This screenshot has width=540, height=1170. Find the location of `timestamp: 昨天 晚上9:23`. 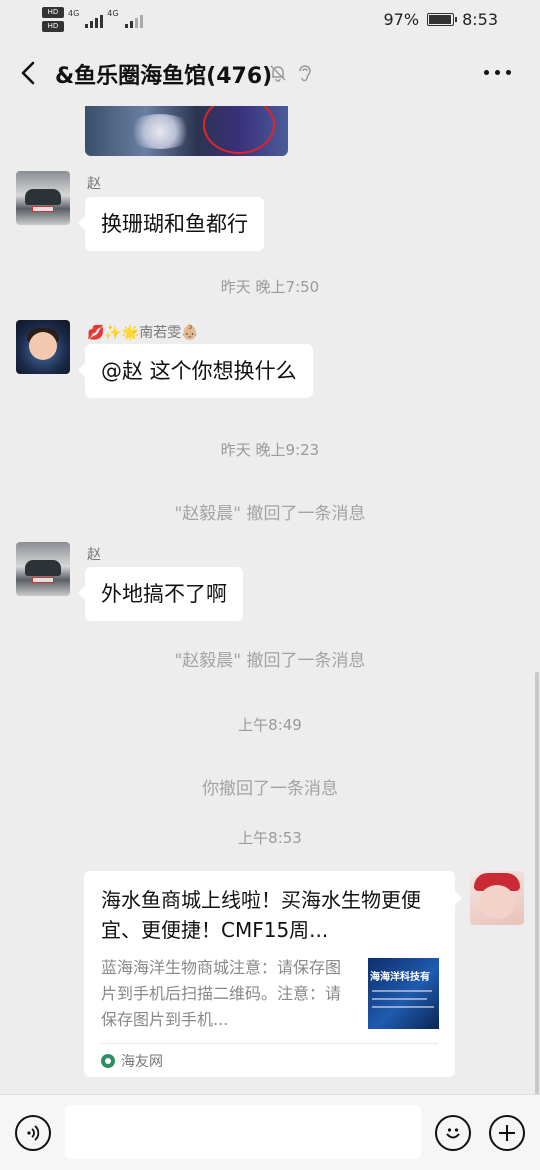

timestamp: 昨天 晚上9:23 is located at coordinates (270, 450).